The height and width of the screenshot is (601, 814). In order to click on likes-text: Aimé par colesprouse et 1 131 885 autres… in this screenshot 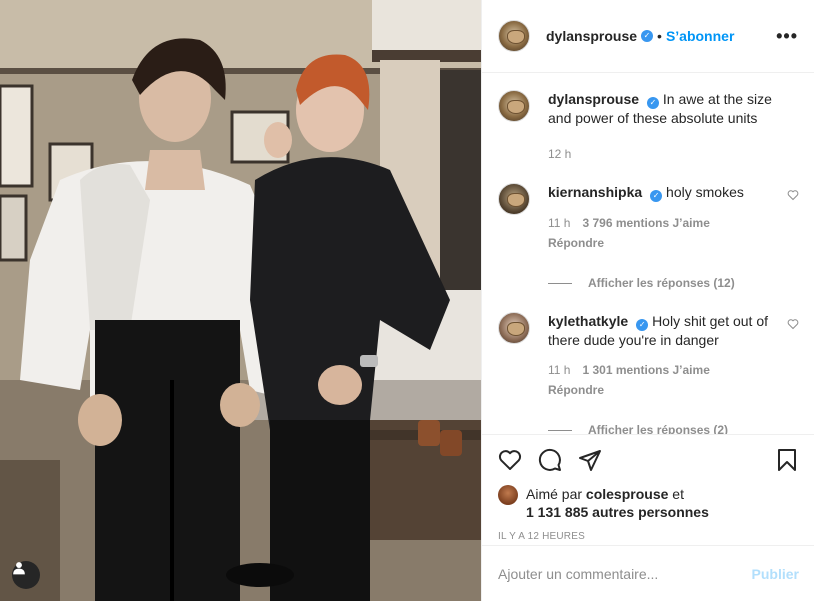, I will do `click(617, 503)`.